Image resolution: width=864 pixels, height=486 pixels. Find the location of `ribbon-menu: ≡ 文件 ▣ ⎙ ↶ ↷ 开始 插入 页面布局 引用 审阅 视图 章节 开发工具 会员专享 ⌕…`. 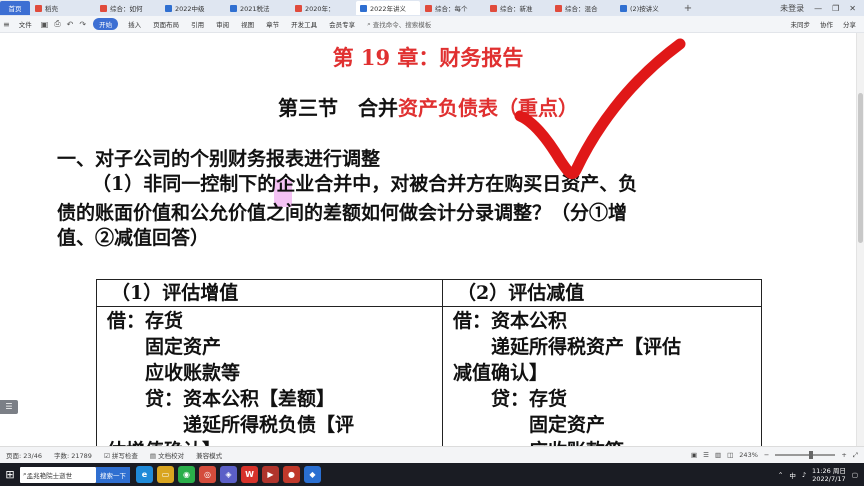

ribbon-menu: ≡ 文件 ▣ ⎙ ↶ ↷ 开始 插入 页面布局 引用 审阅 视图 章节 开发工具 会员专享 ⌕… is located at coordinates (432, 24).